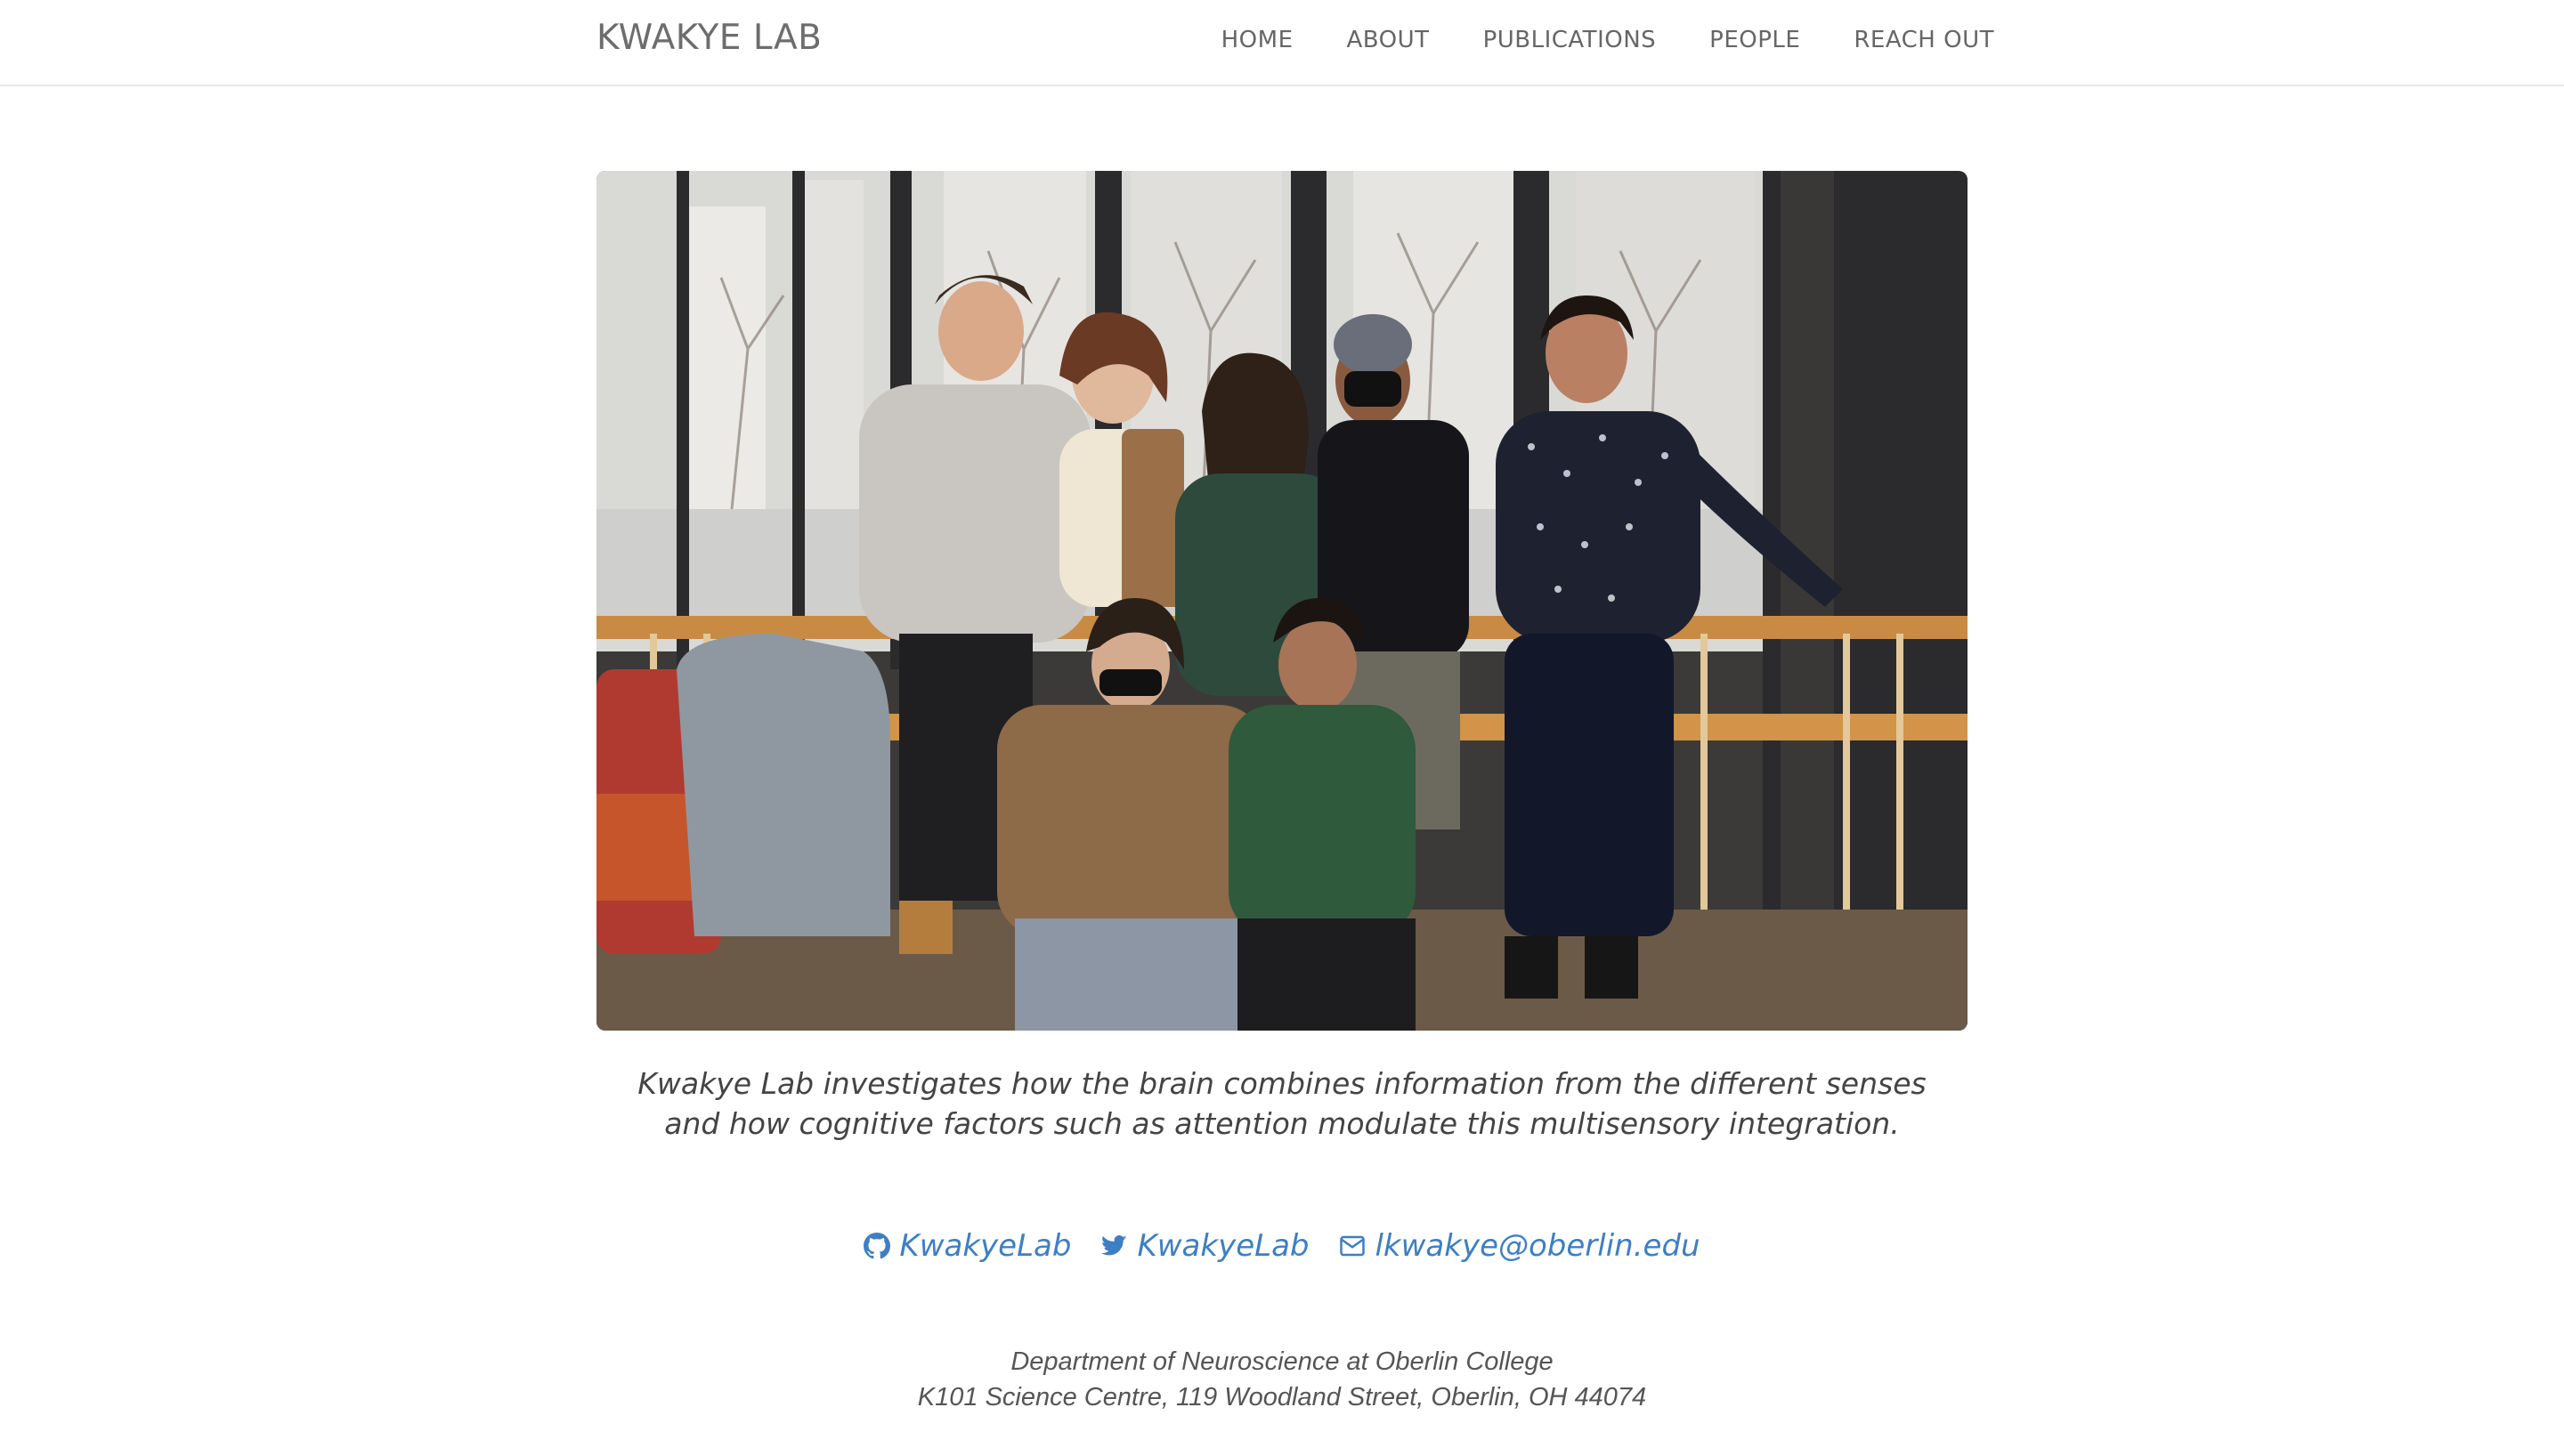 This screenshot has height=1456, width=2564. I want to click on github-icon, so click(877, 1246).